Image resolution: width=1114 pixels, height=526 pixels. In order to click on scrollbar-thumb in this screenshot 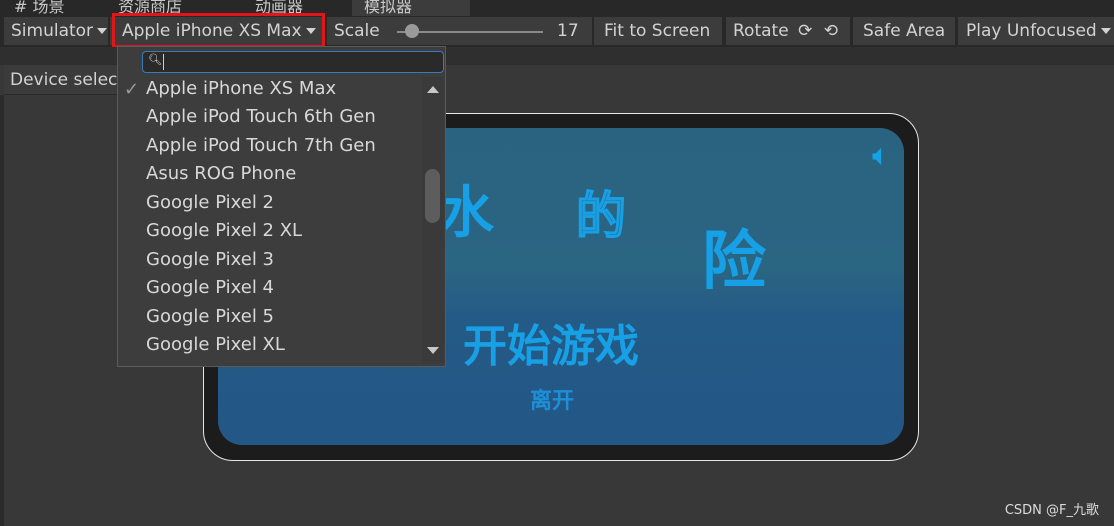, I will do `click(432, 196)`.